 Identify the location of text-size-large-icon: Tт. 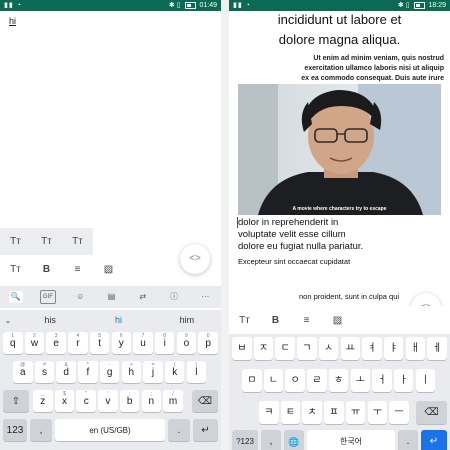
(77, 241).